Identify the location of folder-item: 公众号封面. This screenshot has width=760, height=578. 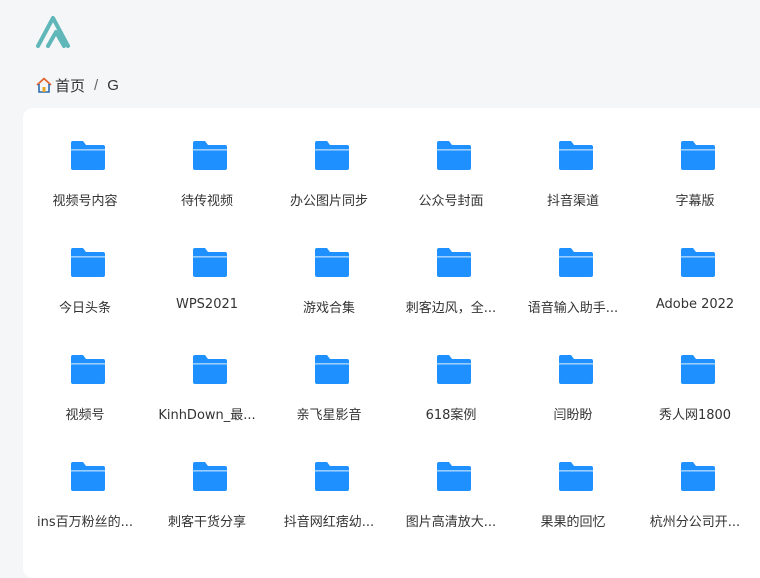
(451, 158).